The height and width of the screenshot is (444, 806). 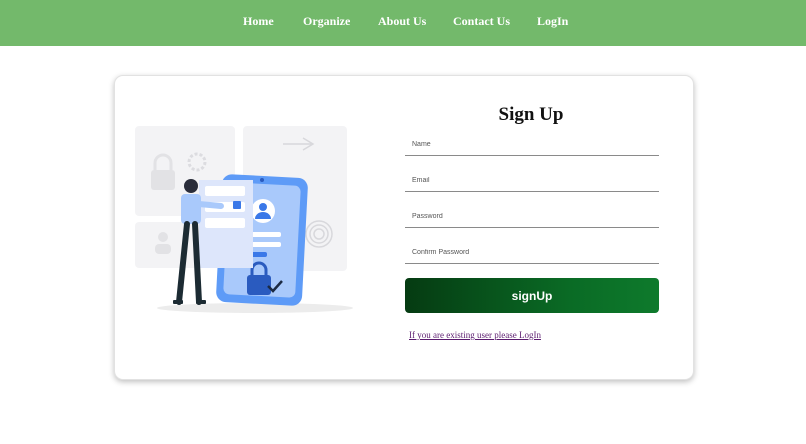 What do you see at coordinates (532, 181) in the screenshot?
I see `email-input` at bounding box center [532, 181].